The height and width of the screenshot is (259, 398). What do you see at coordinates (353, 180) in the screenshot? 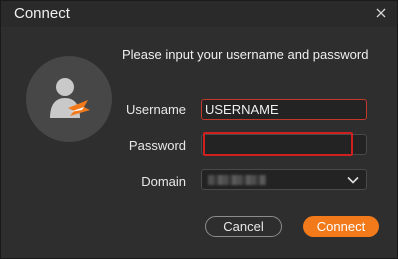
I see `chevron-down-icon` at bounding box center [353, 180].